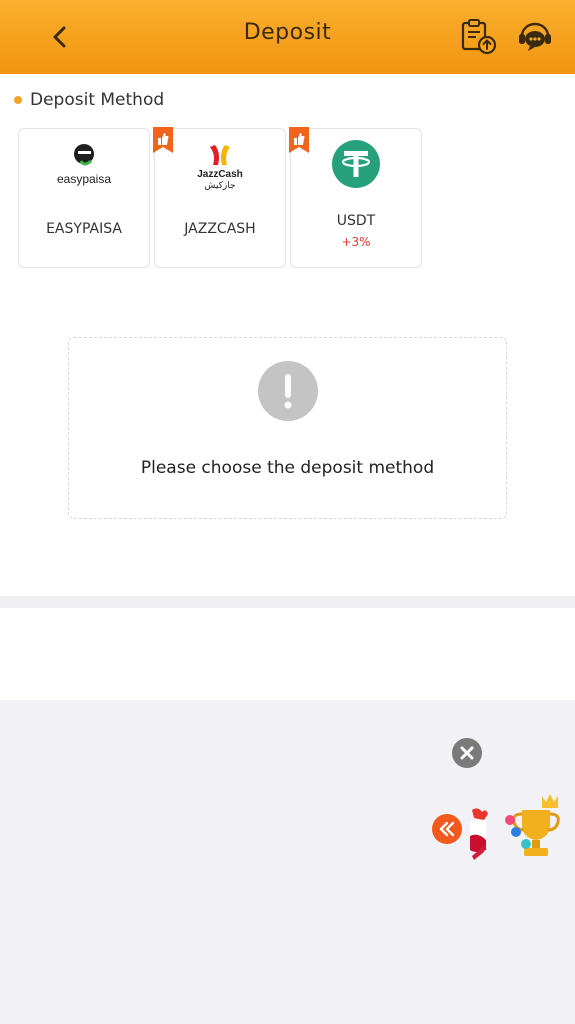  What do you see at coordinates (533, 826) in the screenshot?
I see `trophy-icon` at bounding box center [533, 826].